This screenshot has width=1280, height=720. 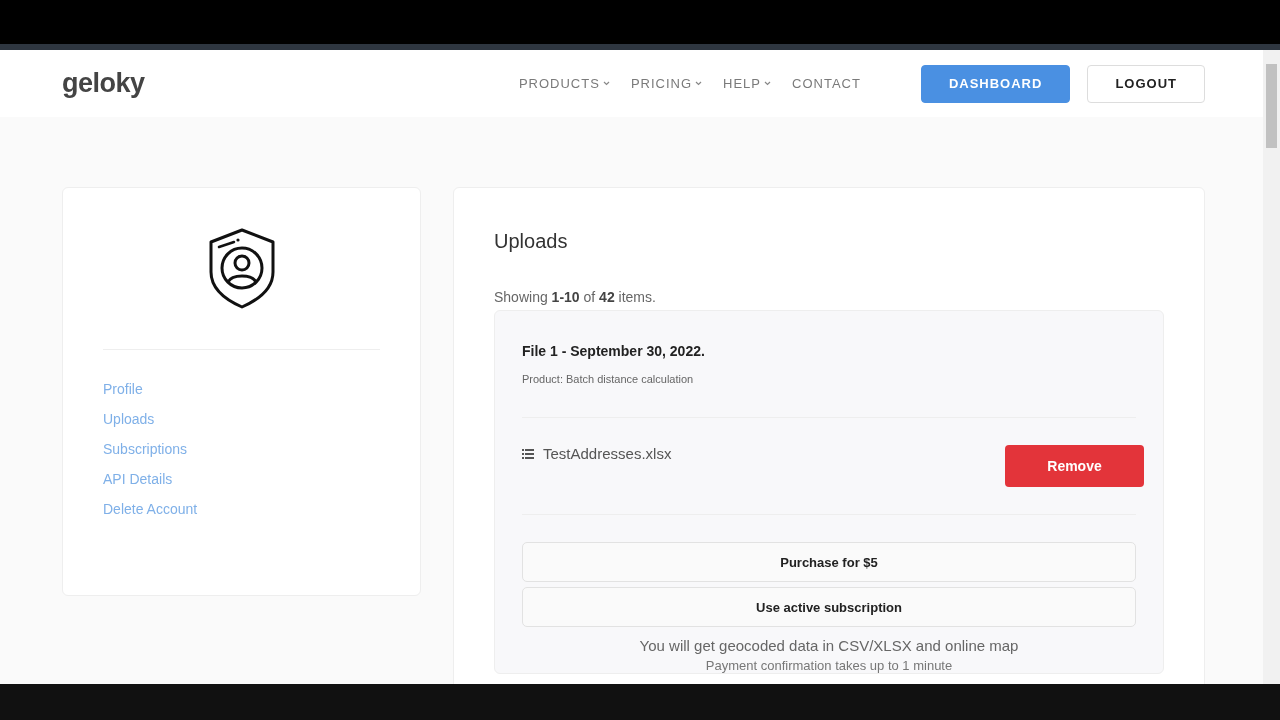 I want to click on logout-button: LOGOUT, so click(x=1146, y=83).